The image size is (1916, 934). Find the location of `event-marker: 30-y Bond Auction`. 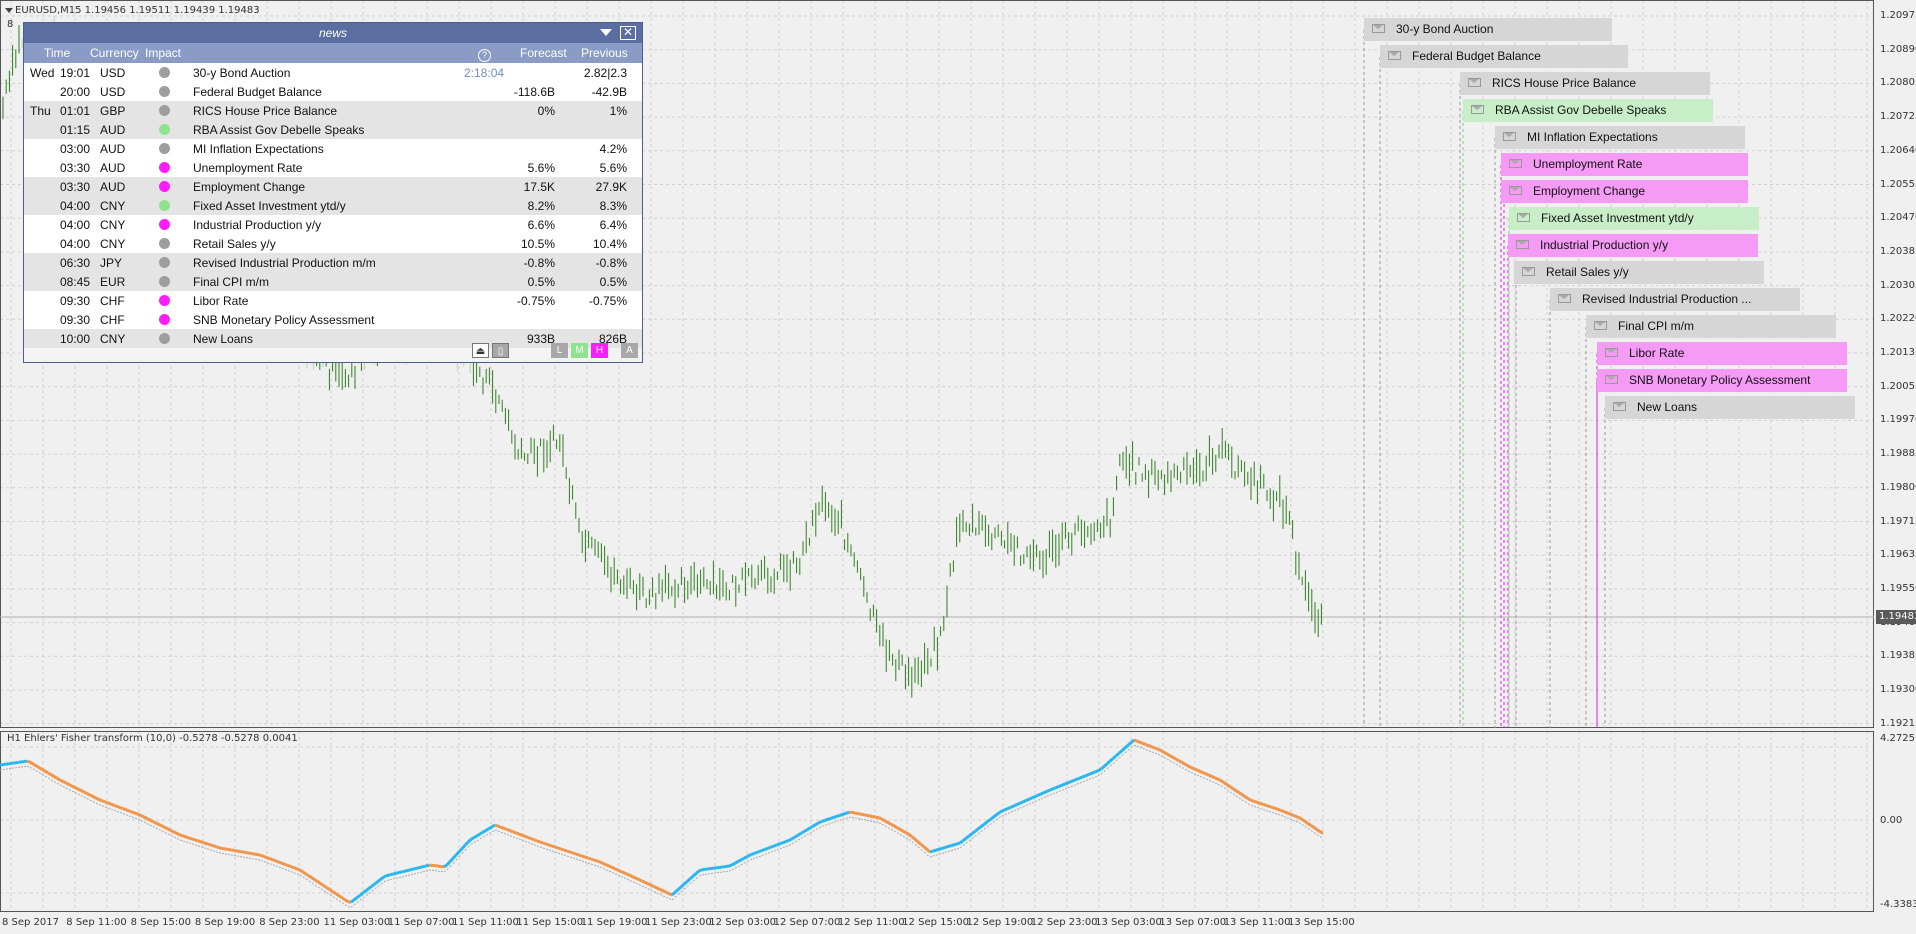

event-marker: 30-y Bond Auction is located at coordinates (1488, 29).